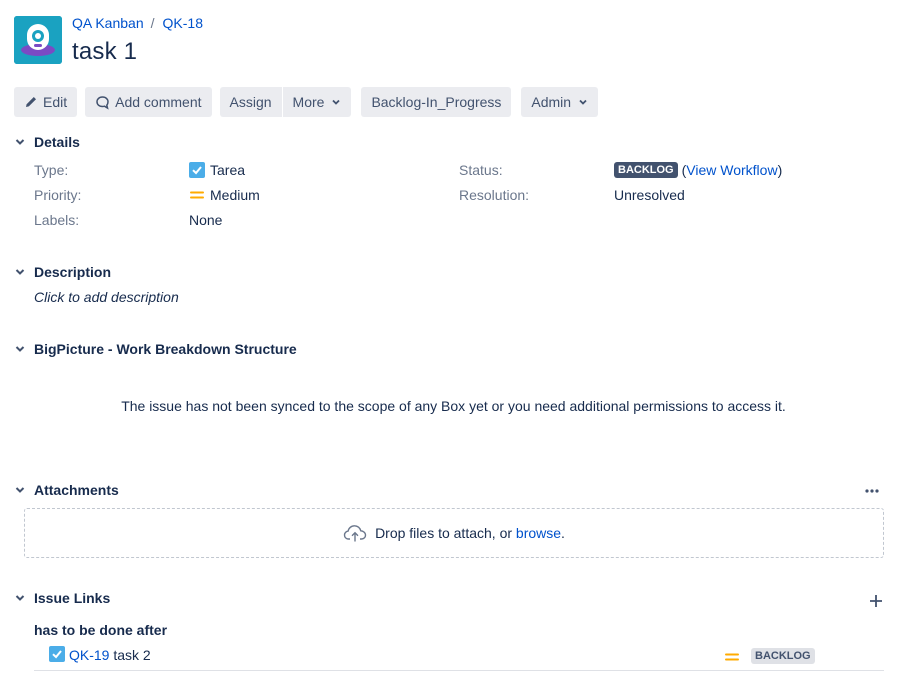 The width and height of the screenshot is (907, 690). What do you see at coordinates (183, 23) in the screenshot?
I see `breadcrumb-issue-key-link: QK-18` at bounding box center [183, 23].